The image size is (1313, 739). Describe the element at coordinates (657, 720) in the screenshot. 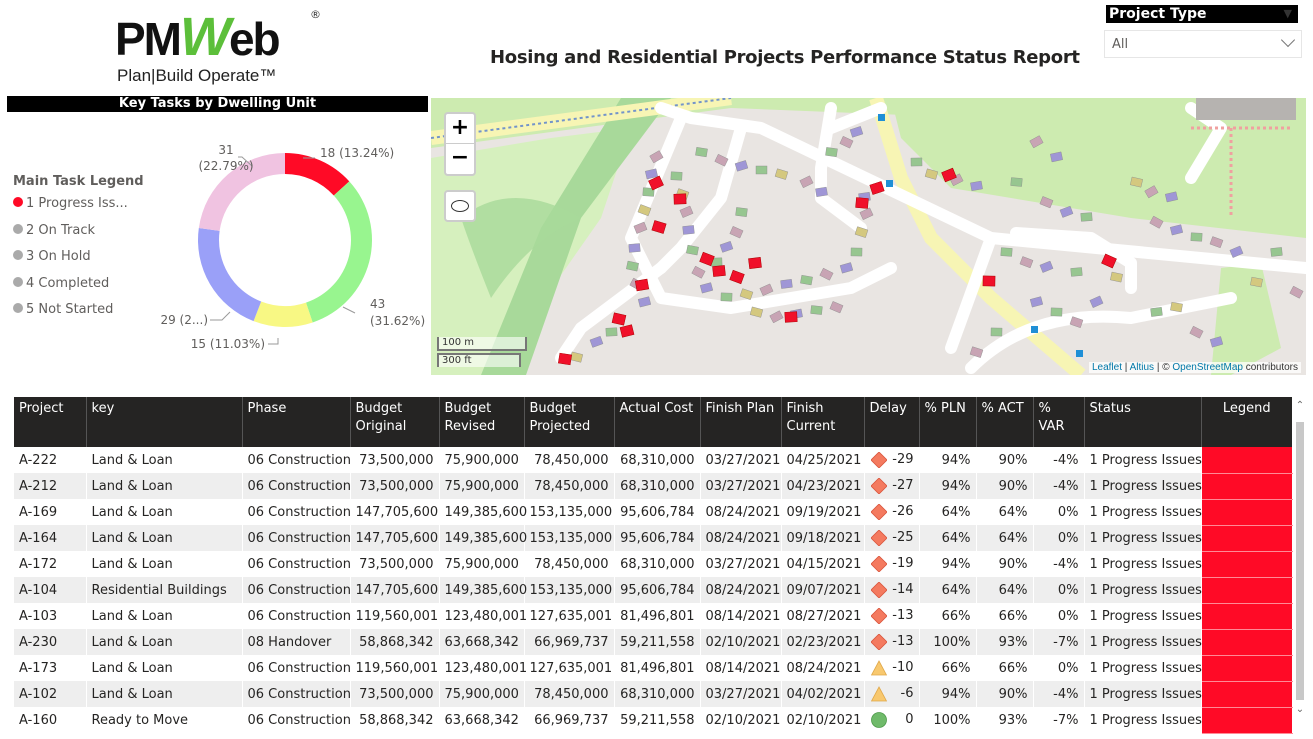

I see `actual-cost-cell: 59,211,558` at that location.